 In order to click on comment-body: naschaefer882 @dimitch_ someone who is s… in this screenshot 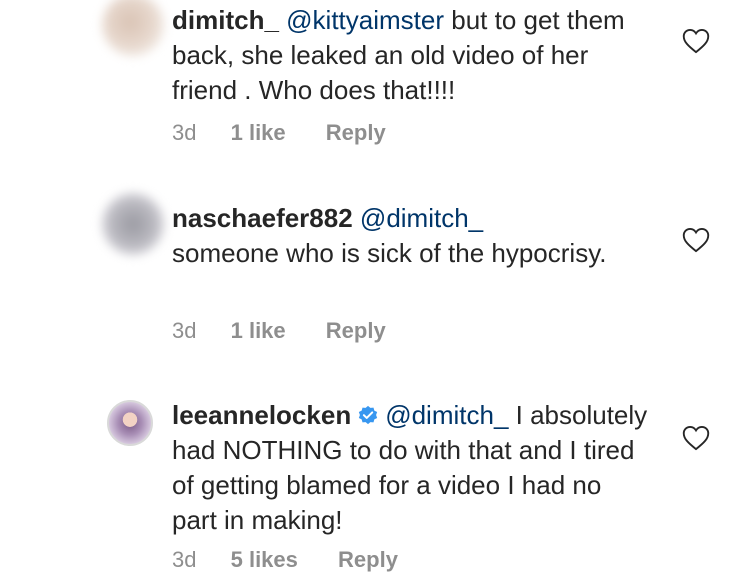, I will do `click(412, 236)`.